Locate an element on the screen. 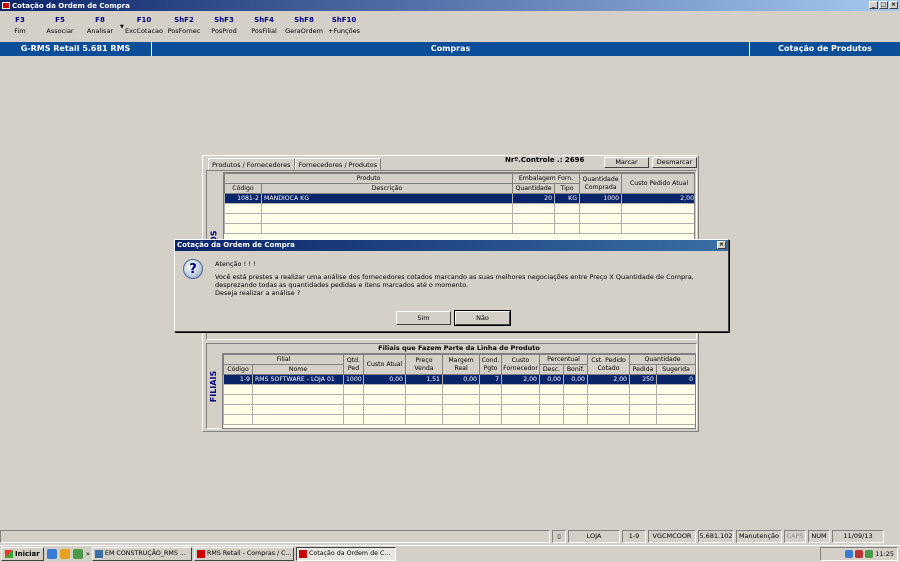 Image resolution: width=900 pixels, height=562 pixels. fkey-fim: F3 Fim is located at coordinates (20, 27).